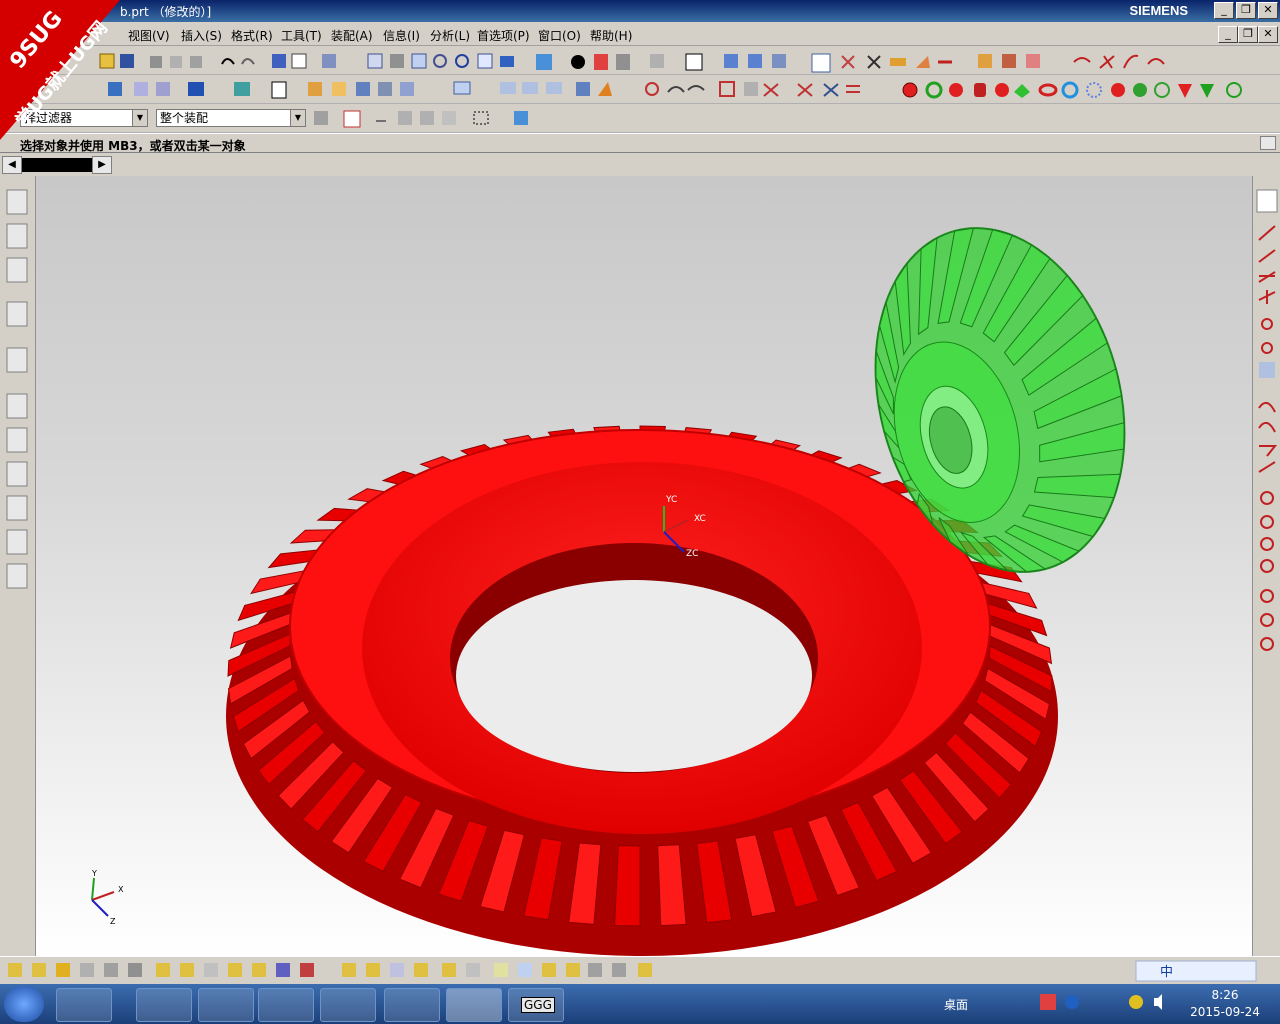  What do you see at coordinates (934, 90) in the screenshot?
I see `gear-ring-icon` at bounding box center [934, 90].